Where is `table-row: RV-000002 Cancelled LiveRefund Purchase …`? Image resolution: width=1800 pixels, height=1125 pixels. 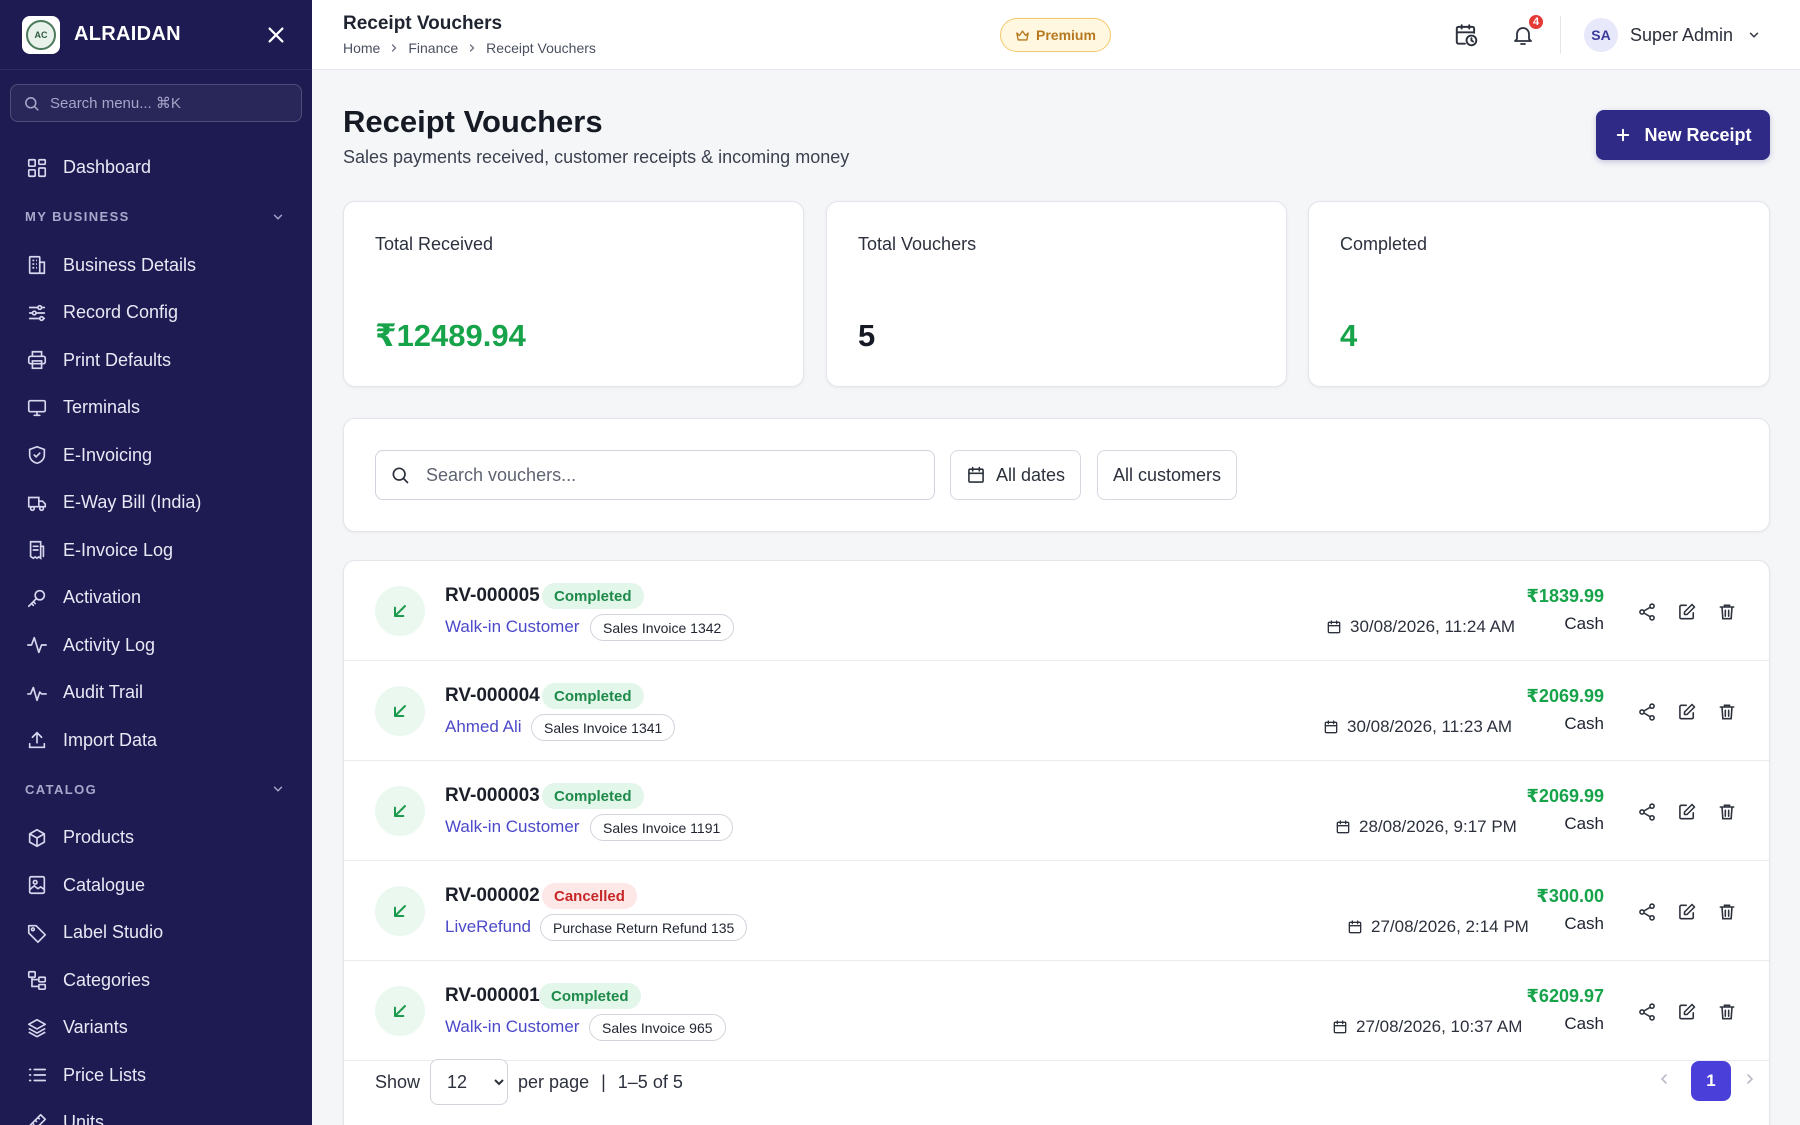 table-row: RV-000002 Cancelled LiveRefund Purchase … is located at coordinates (1056, 911).